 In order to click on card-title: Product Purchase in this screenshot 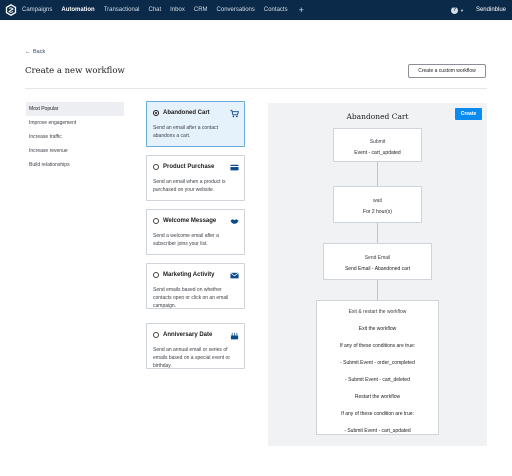, I will do `click(189, 167)`.